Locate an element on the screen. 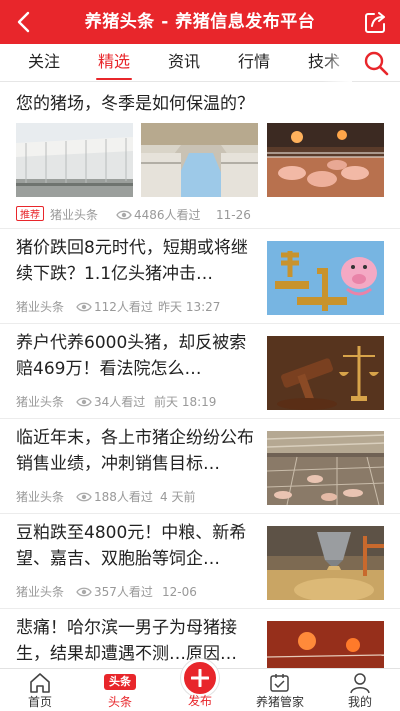 Image resolution: width=400 pixels, height=711 pixels. article-meta: 推荐 猪业头条 4486人看过 11-26 is located at coordinates (200, 215).